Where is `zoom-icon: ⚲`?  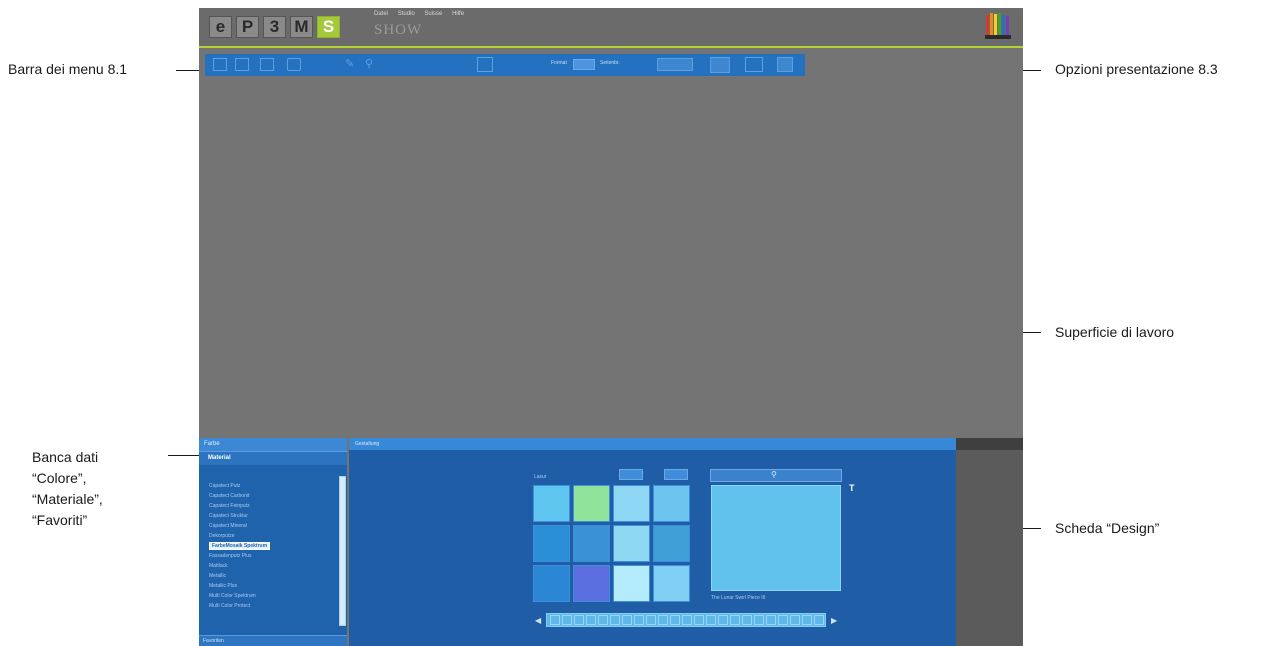 zoom-icon: ⚲ is located at coordinates (372, 64).